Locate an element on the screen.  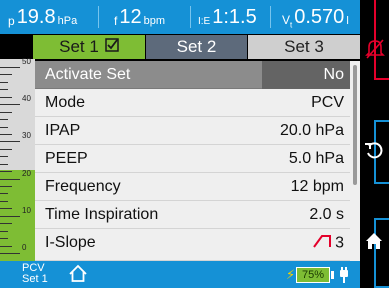
tidal-volume-value: 0.570 is located at coordinates (319, 16).